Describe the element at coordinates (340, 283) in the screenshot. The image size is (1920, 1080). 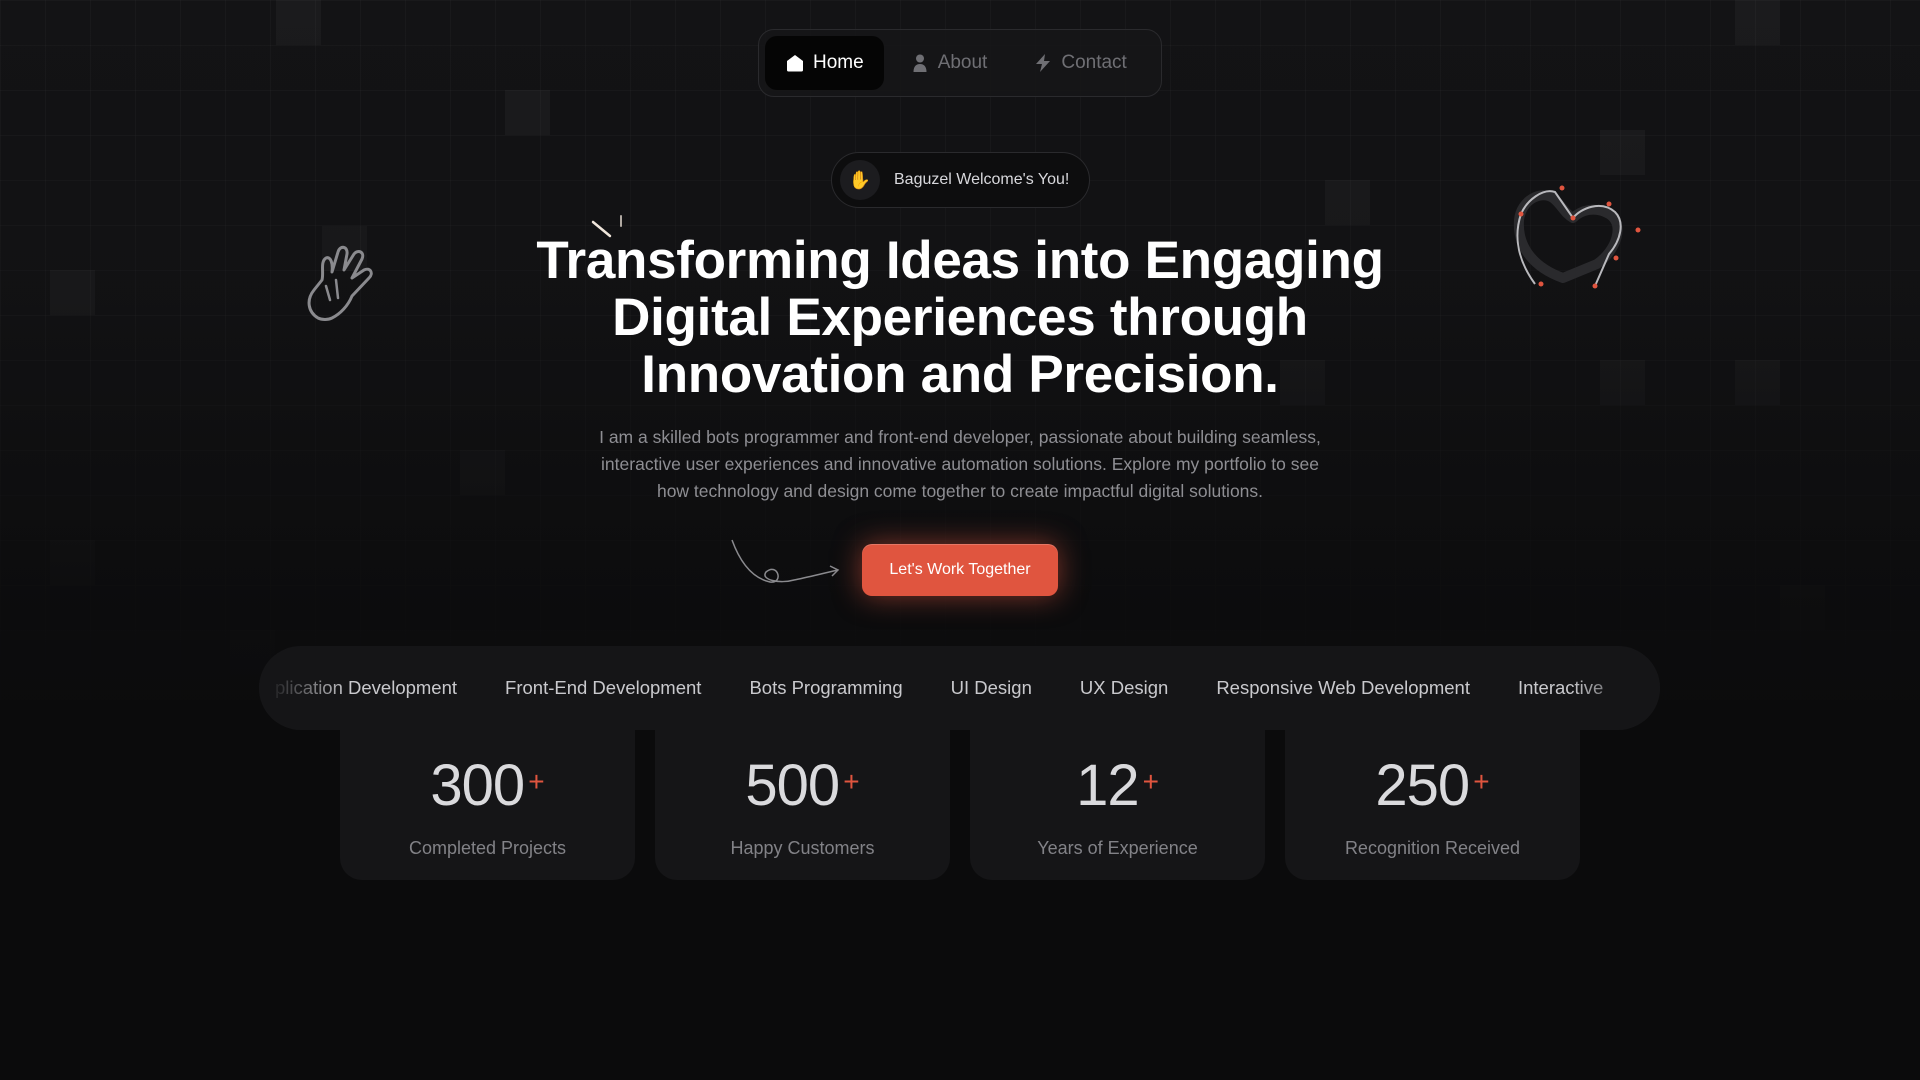
I see `hand-doodle-icon` at that location.